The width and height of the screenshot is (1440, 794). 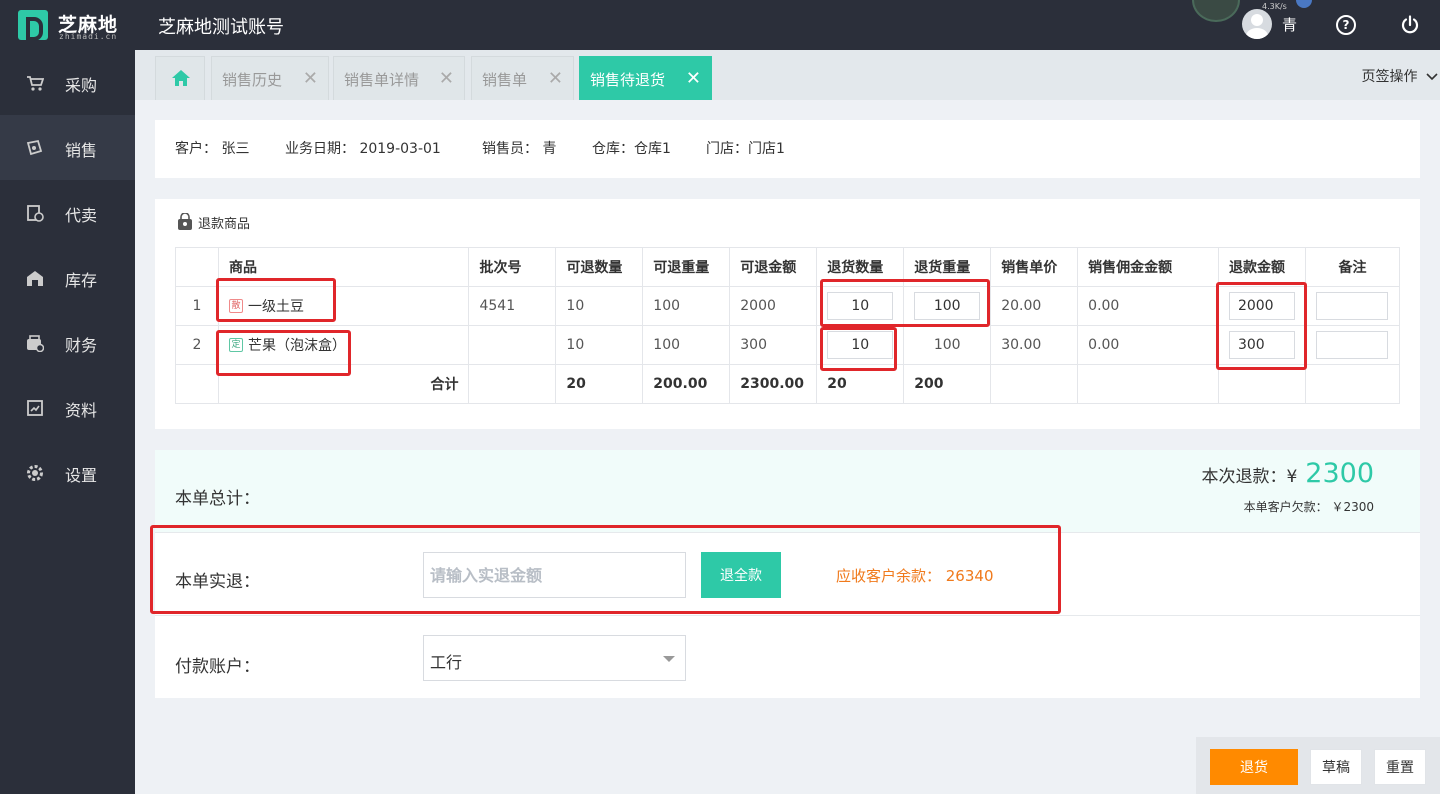 I want to click on actual-refund-panel: 本单实退： 退全款 应收客户余款： 26340, so click(x=787, y=573).